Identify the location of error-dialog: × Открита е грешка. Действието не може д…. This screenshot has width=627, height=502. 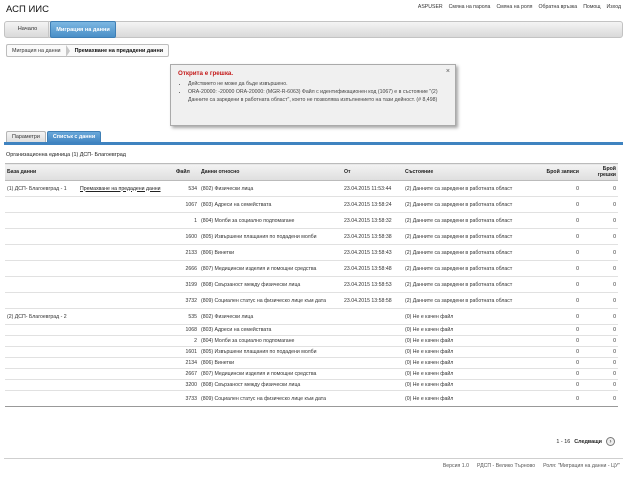
(313, 95).